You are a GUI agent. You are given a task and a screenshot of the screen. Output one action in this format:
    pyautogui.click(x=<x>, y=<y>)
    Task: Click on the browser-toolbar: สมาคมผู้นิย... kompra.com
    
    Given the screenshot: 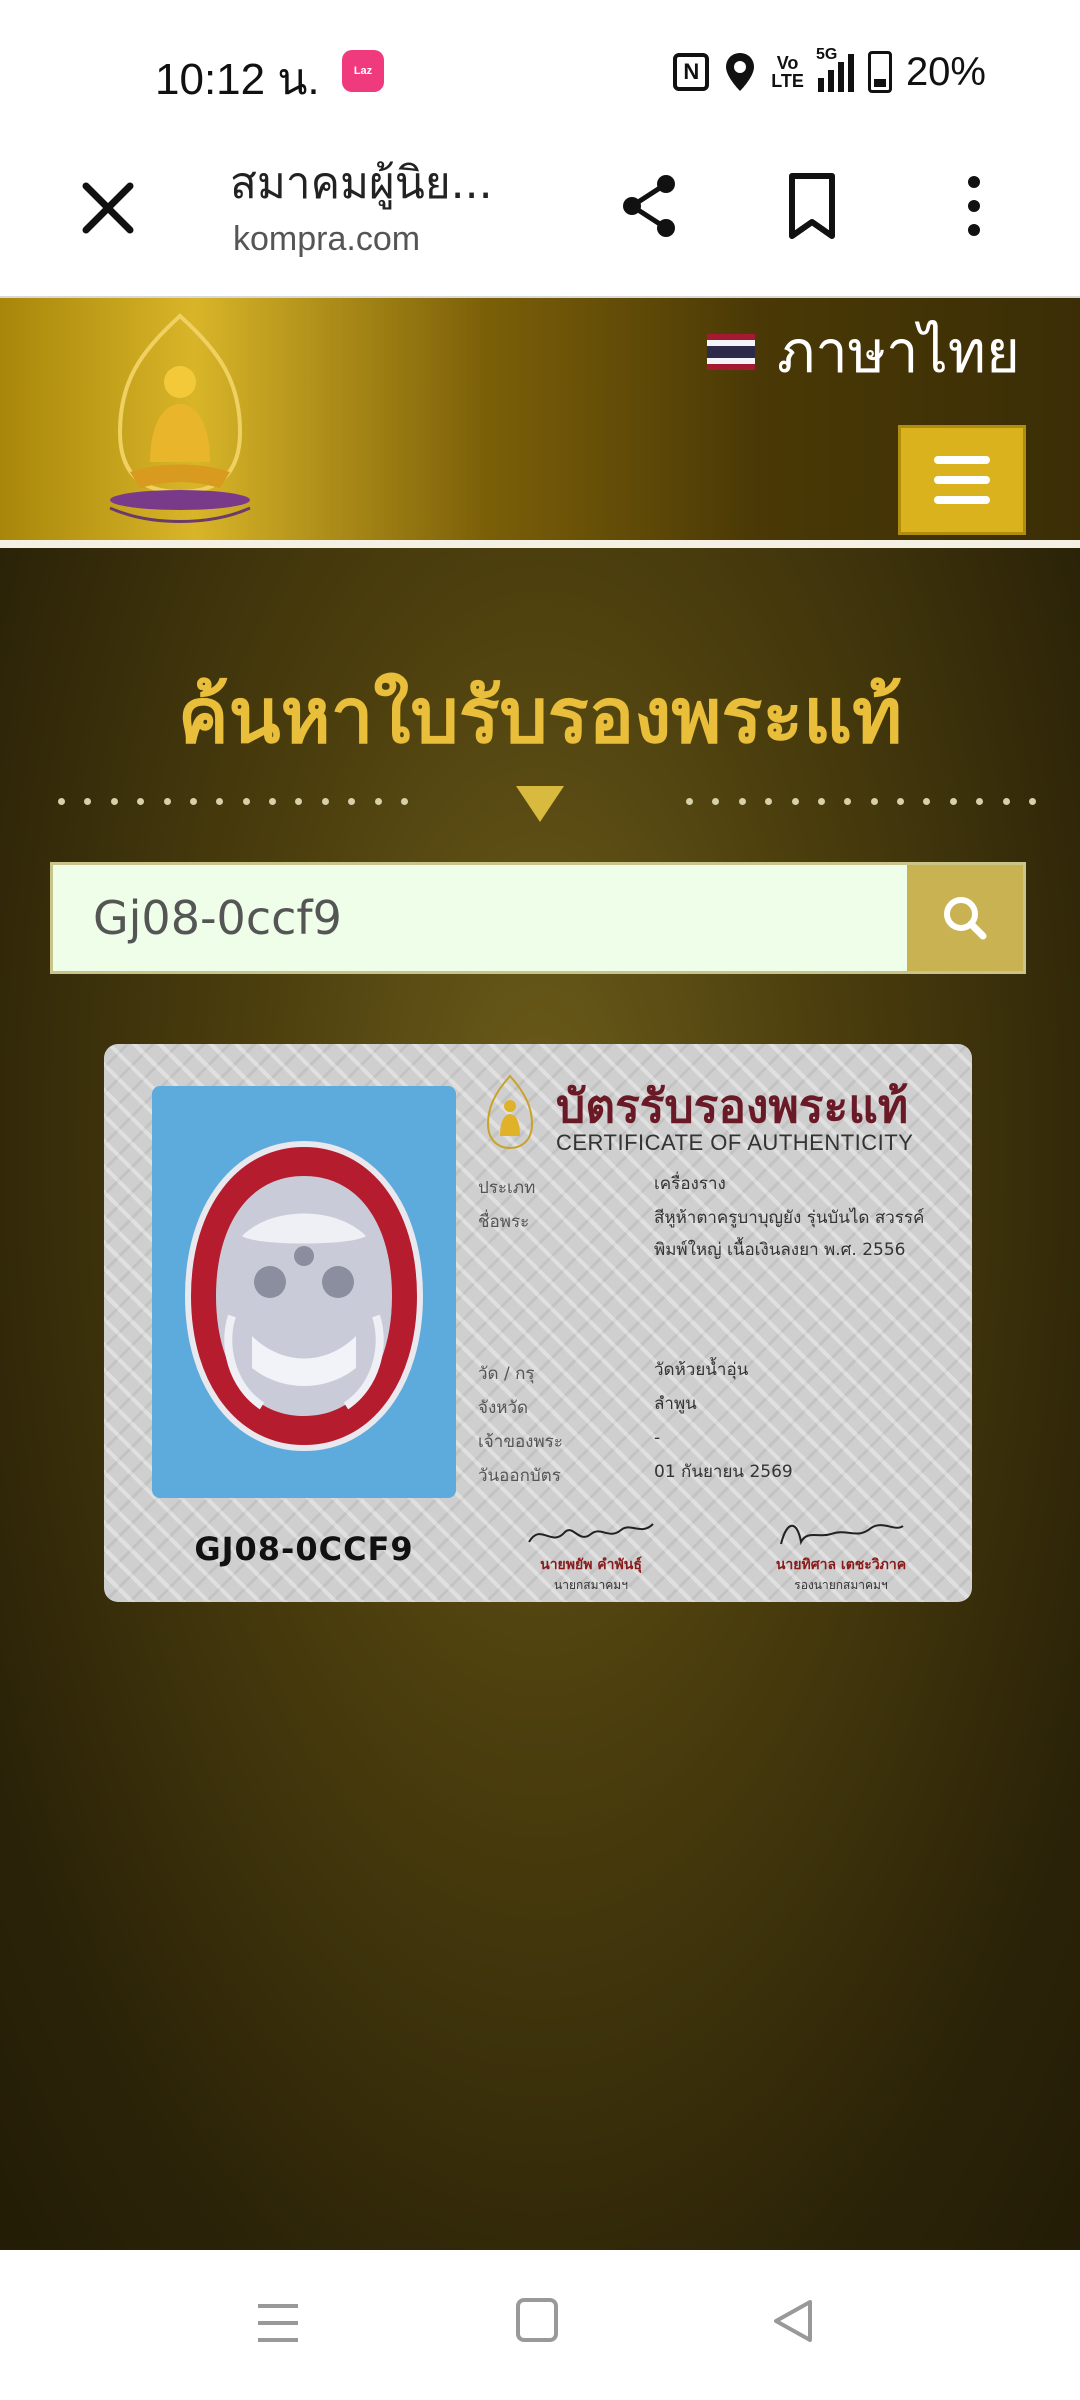 What is the action you would take?
    pyautogui.click(x=540, y=219)
    